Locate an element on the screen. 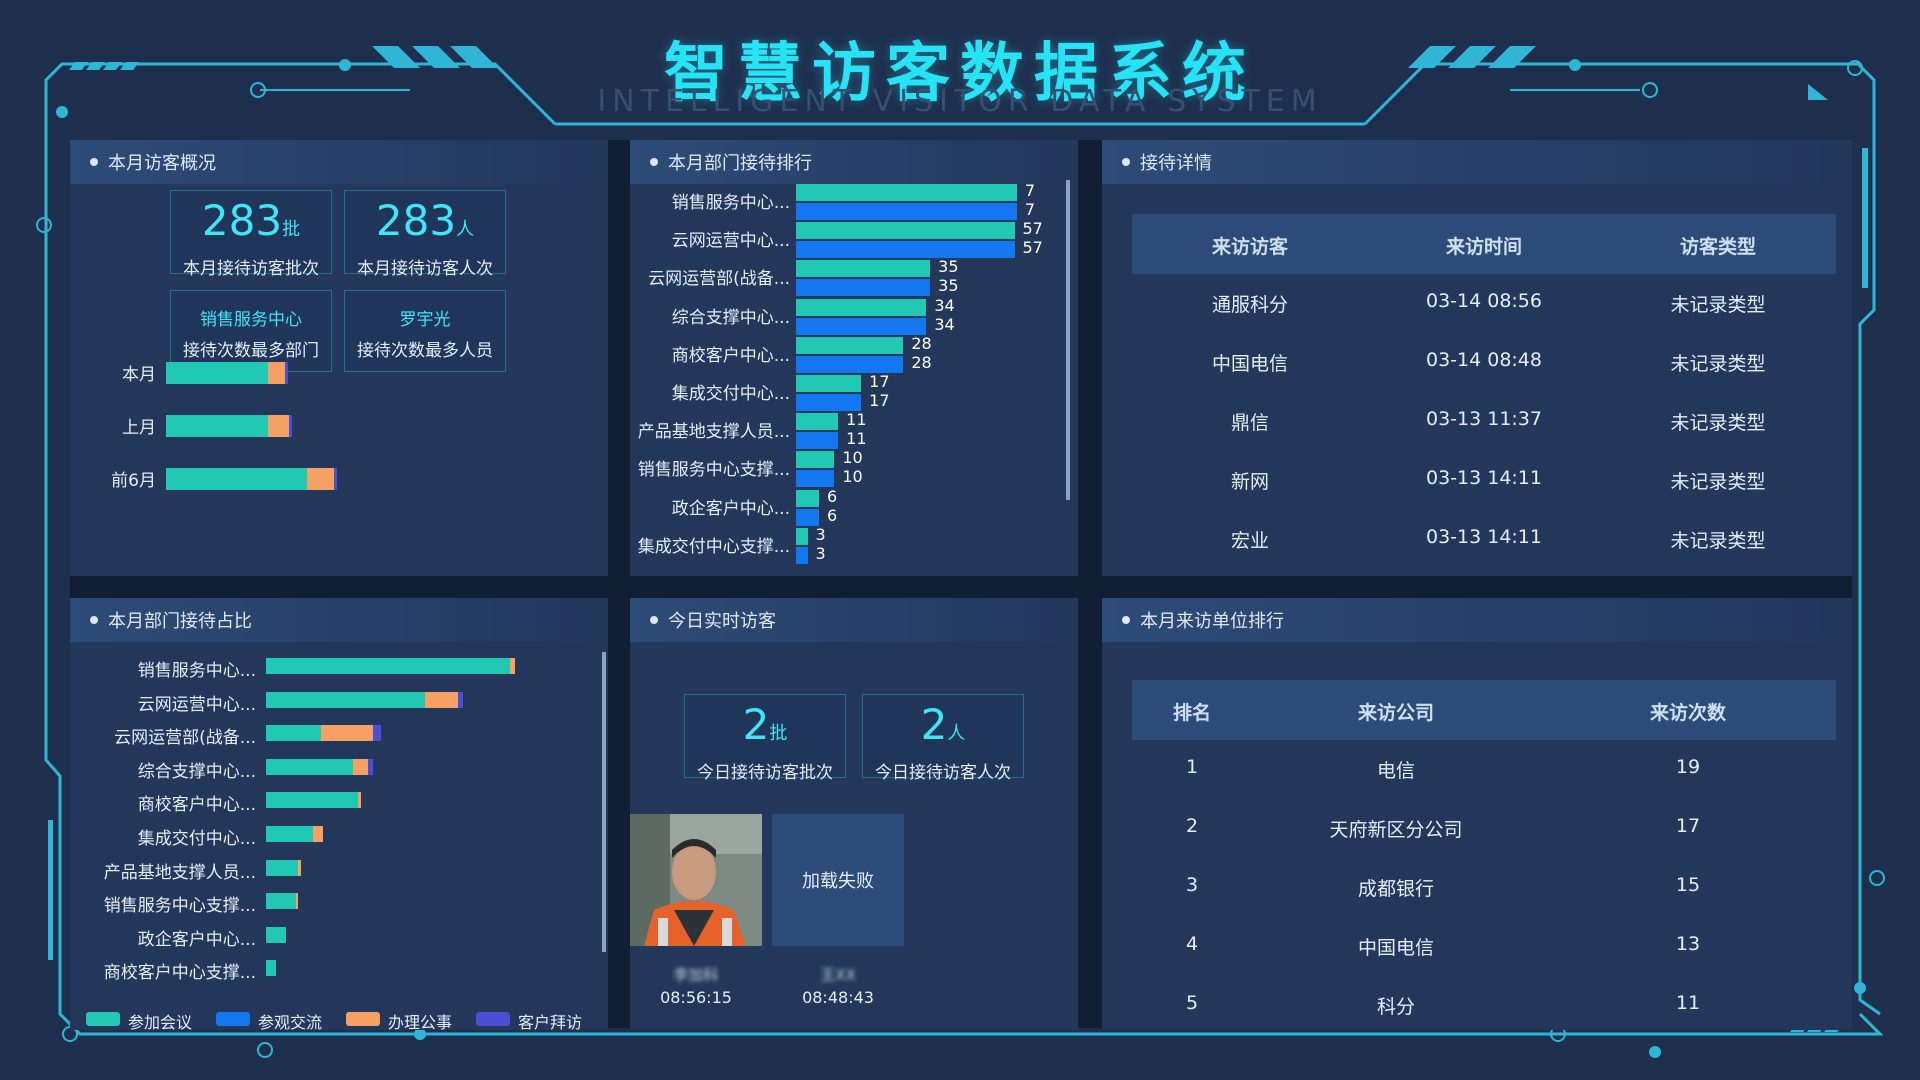  today-batch-value: 2 is located at coordinates (756, 724).